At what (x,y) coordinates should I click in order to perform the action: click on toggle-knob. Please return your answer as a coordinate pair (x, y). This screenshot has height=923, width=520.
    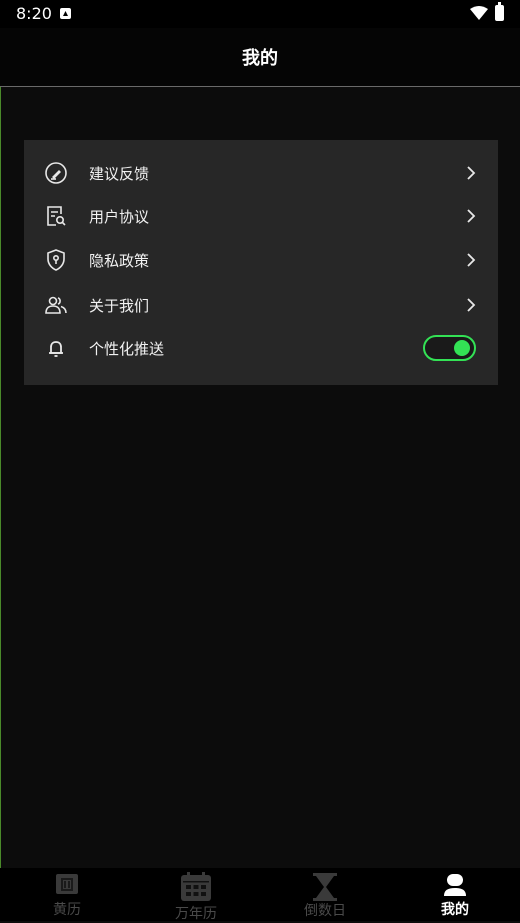
    Looking at the image, I should click on (462, 348).